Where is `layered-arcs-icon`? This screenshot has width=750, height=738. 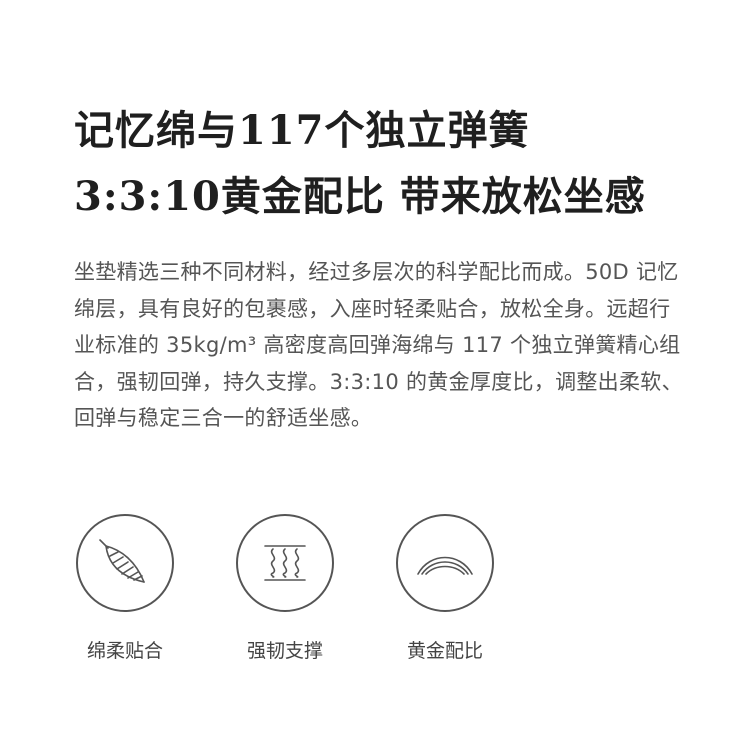 layered-arcs-icon is located at coordinates (445, 565).